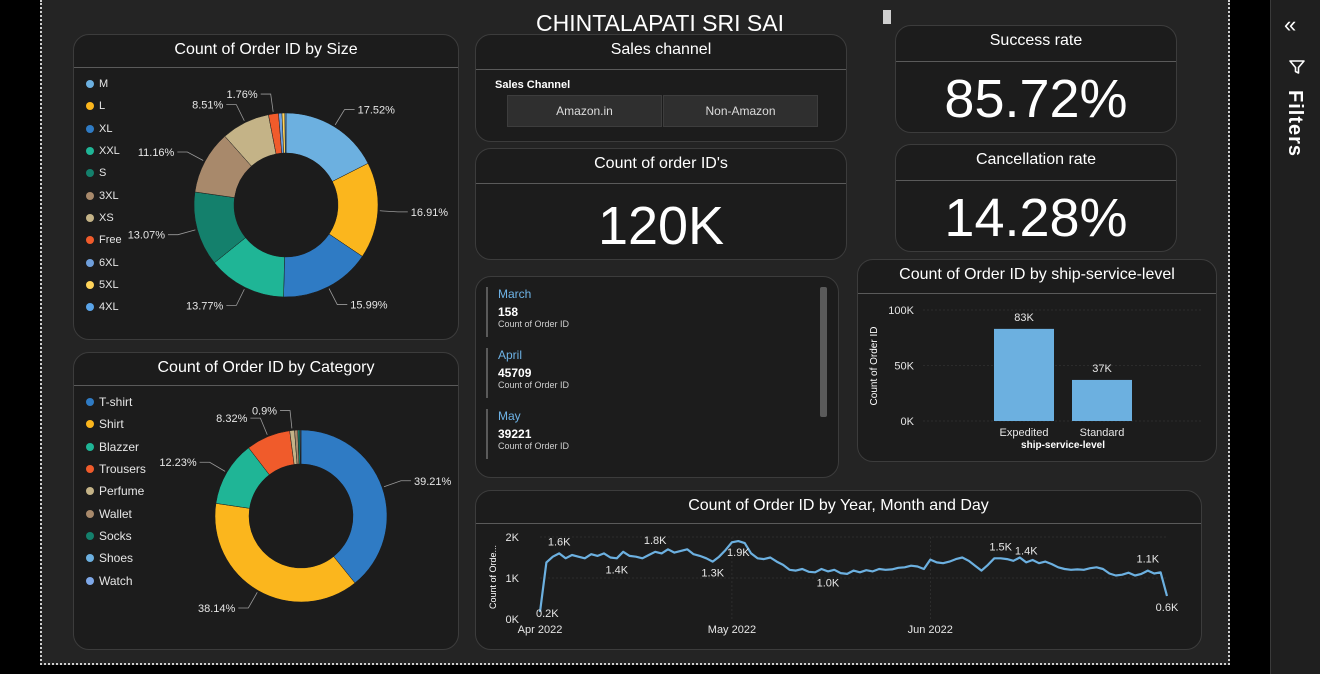 The height and width of the screenshot is (674, 1320). I want to click on month-value: 39221, so click(515, 434).